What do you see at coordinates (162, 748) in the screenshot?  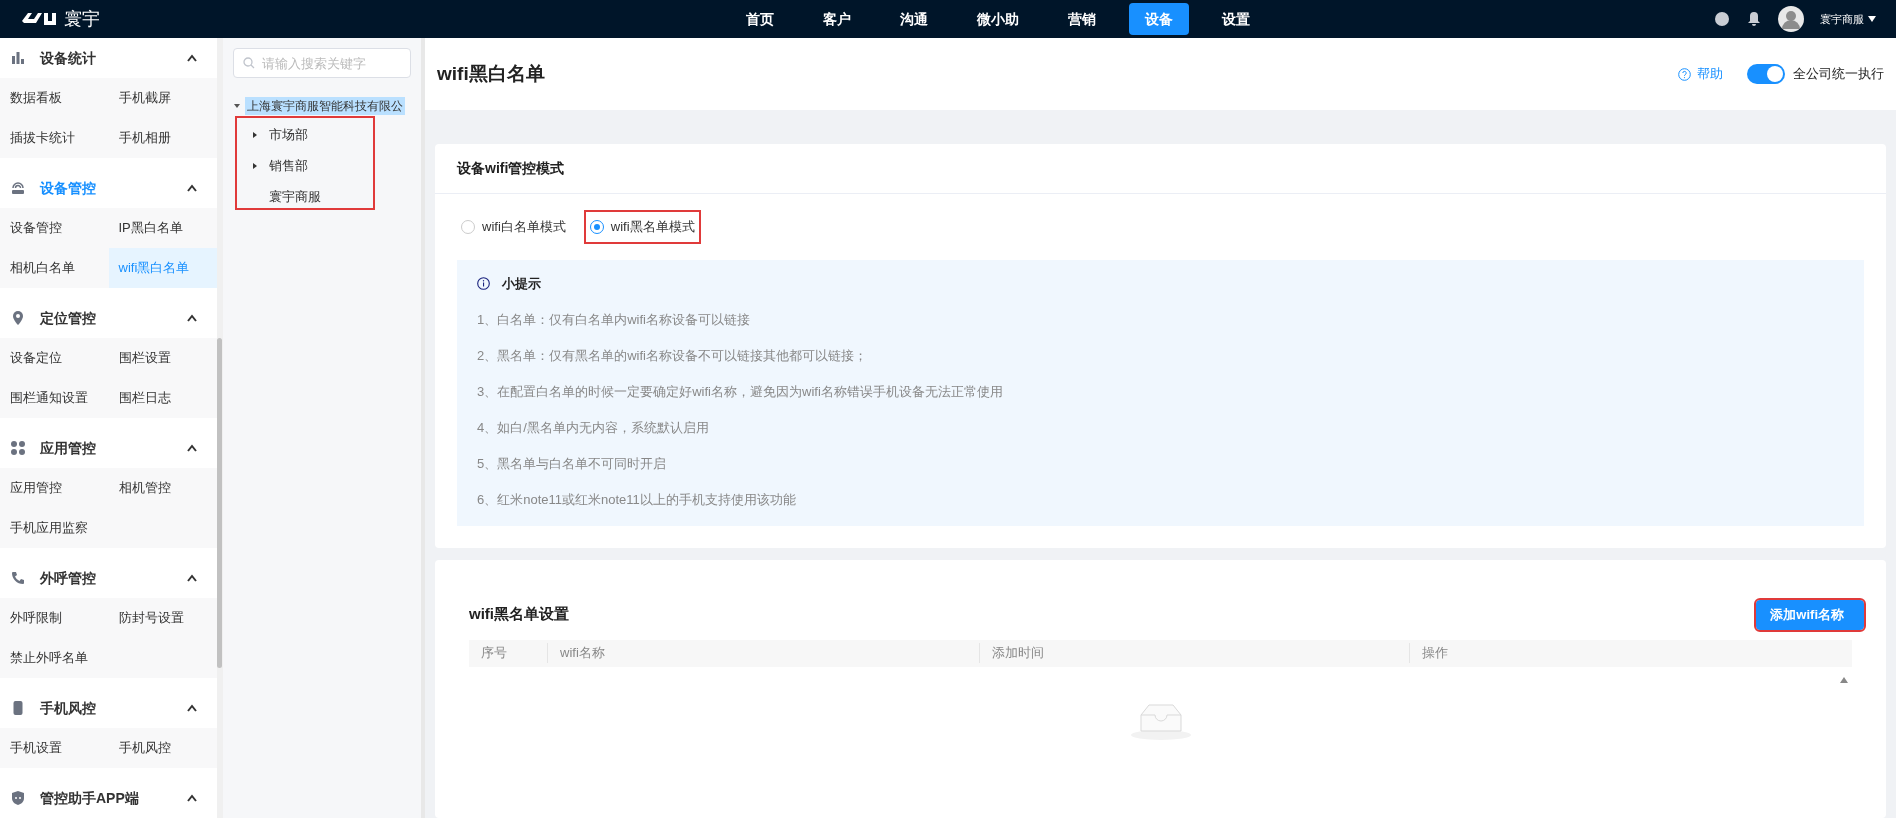 I see `sidebar-item: 手机风控` at bounding box center [162, 748].